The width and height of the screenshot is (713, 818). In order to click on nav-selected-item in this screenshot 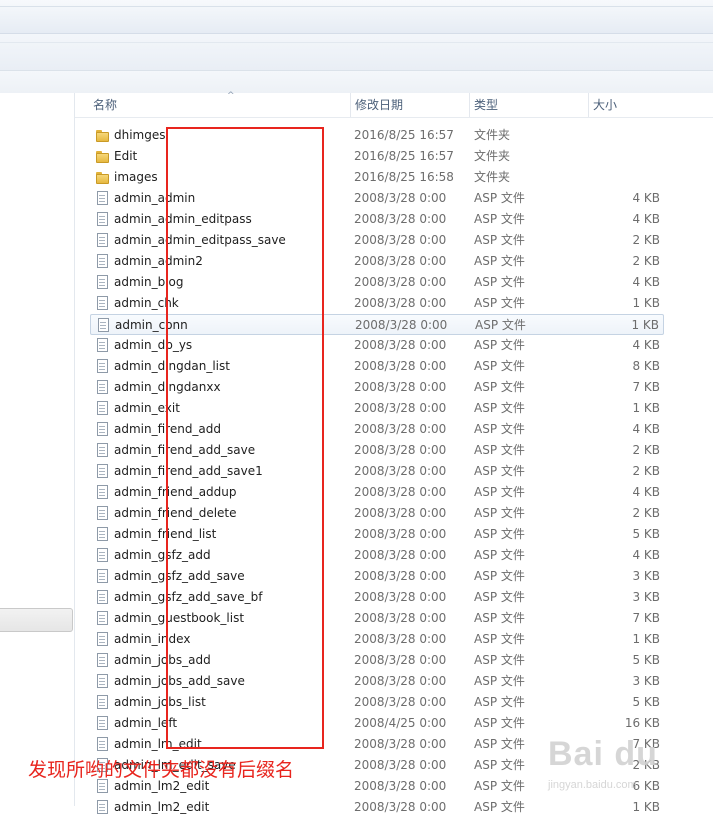, I will do `click(36, 620)`.